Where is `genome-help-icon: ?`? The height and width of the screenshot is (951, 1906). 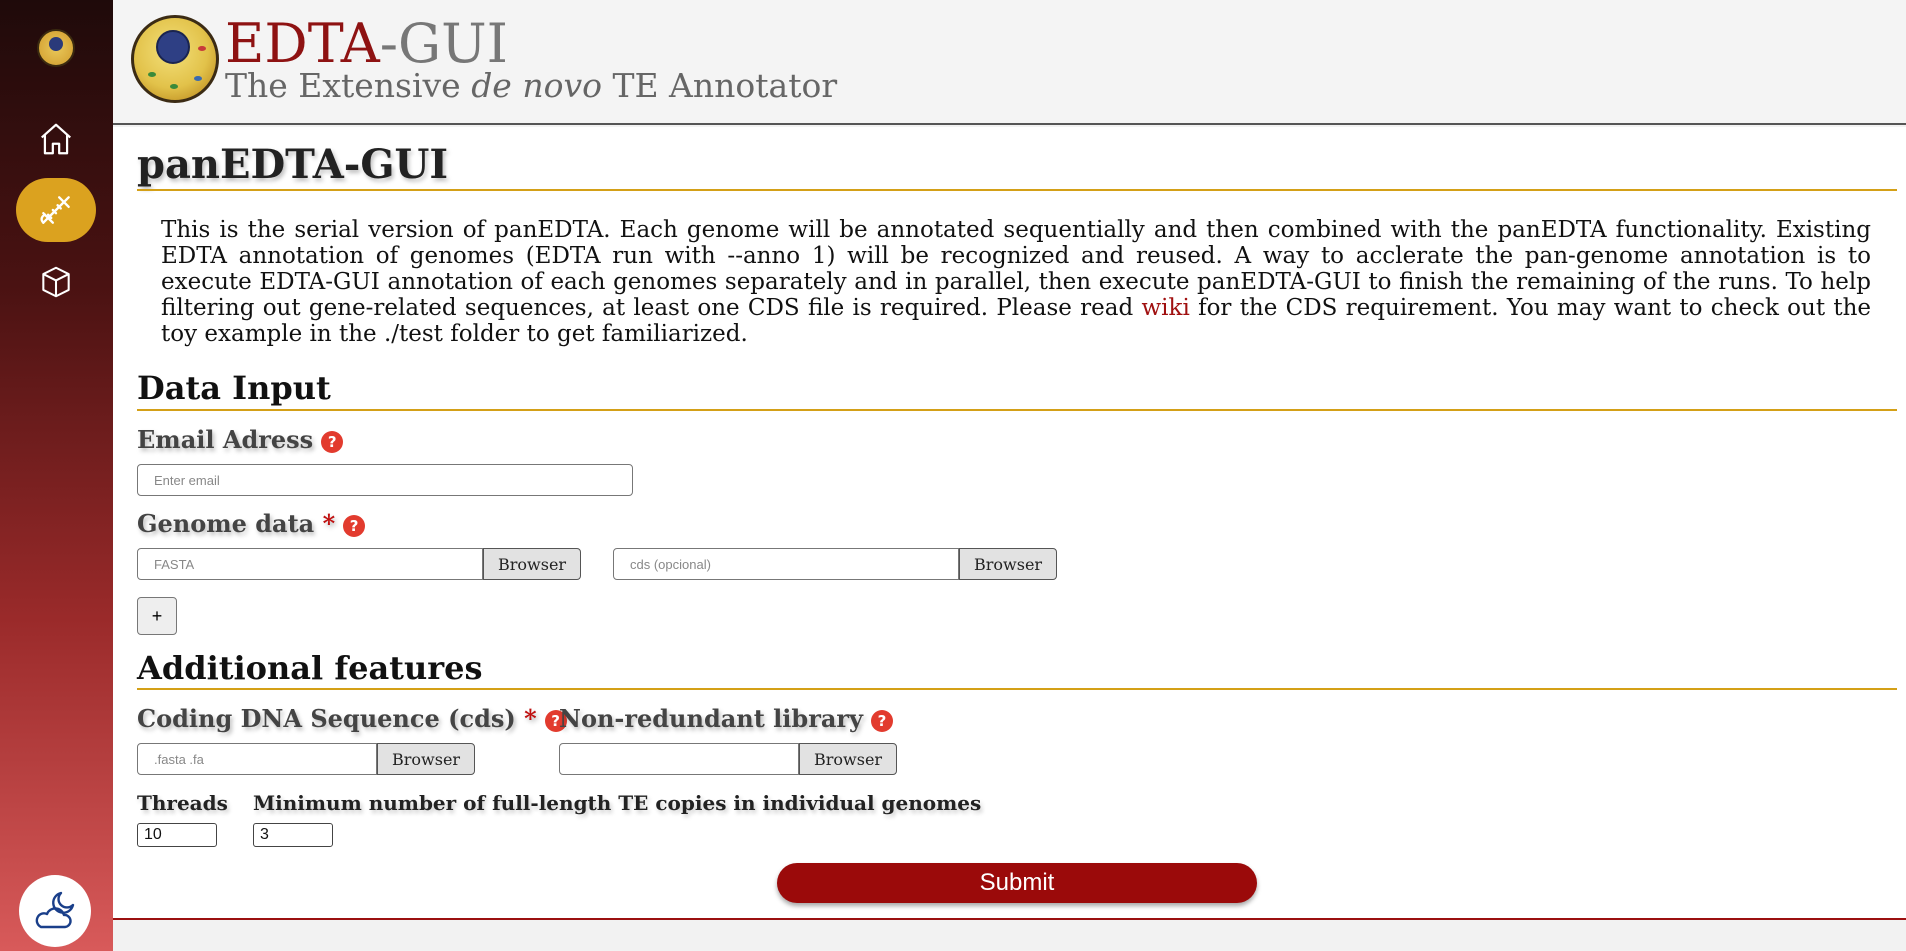
genome-help-icon: ? is located at coordinates (354, 525).